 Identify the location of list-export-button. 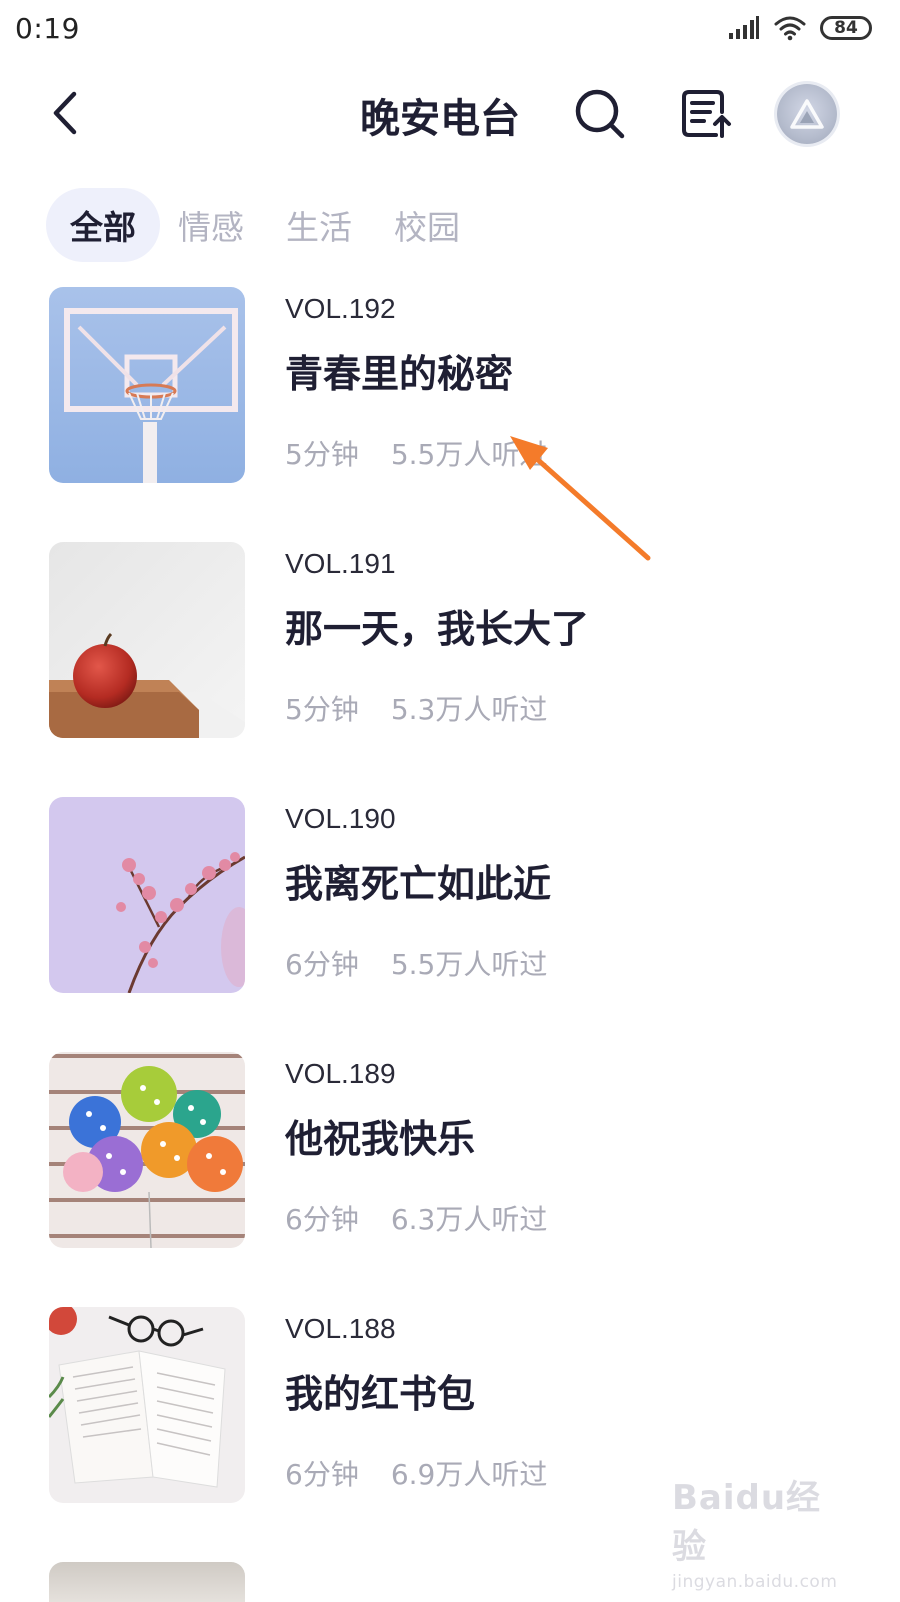
(706, 114).